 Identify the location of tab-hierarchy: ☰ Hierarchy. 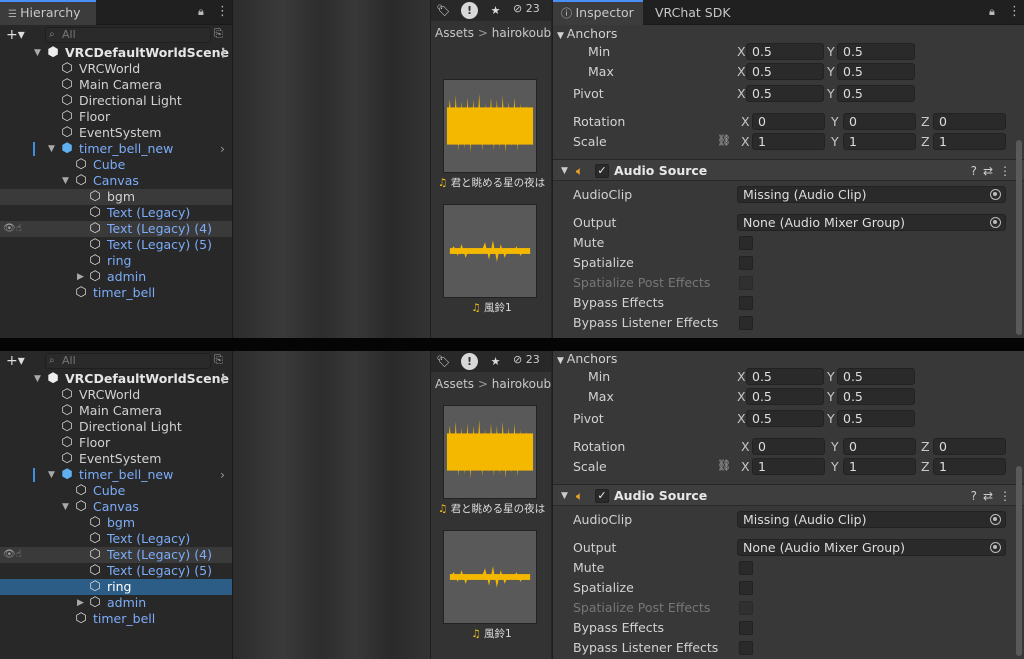
(48, 12).